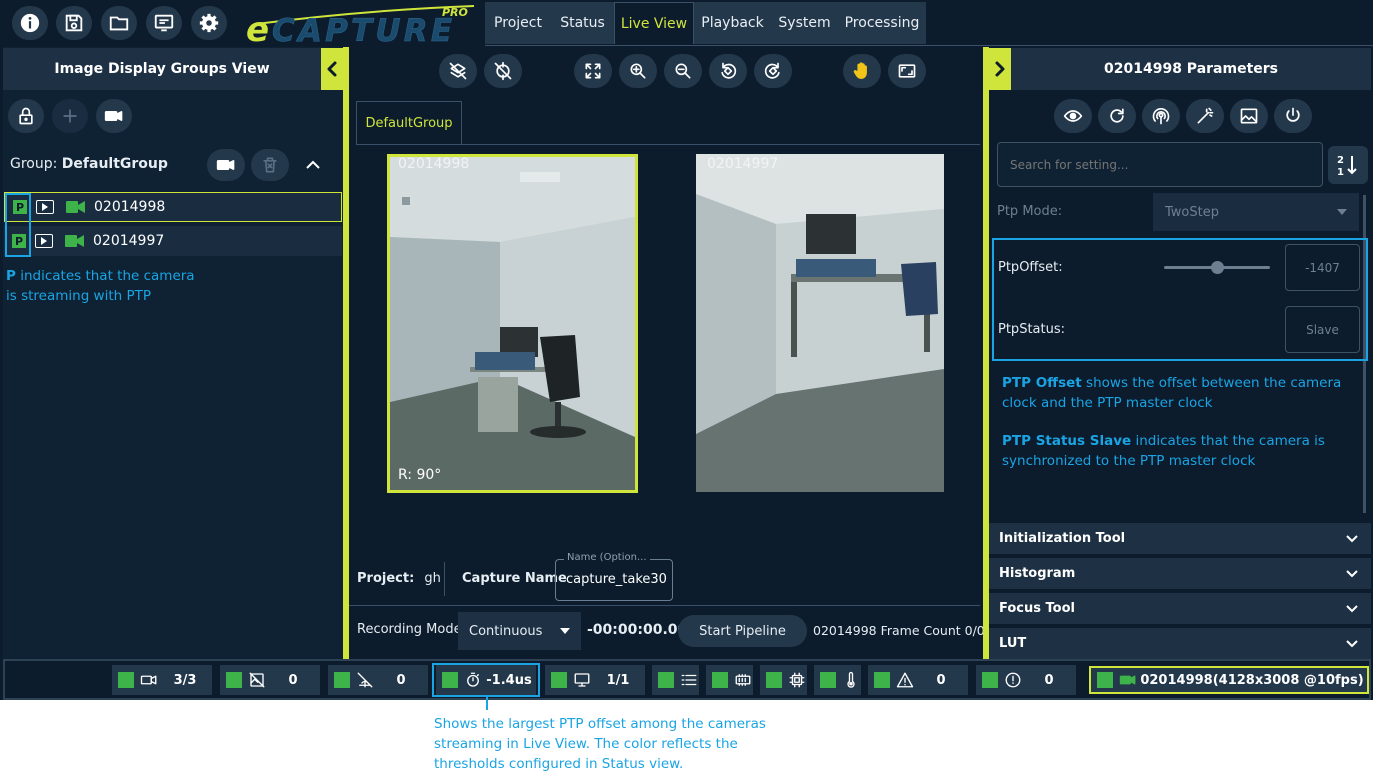 This screenshot has height=774, width=1373. What do you see at coordinates (882, 23) in the screenshot?
I see `tab-processing: Processing` at bounding box center [882, 23].